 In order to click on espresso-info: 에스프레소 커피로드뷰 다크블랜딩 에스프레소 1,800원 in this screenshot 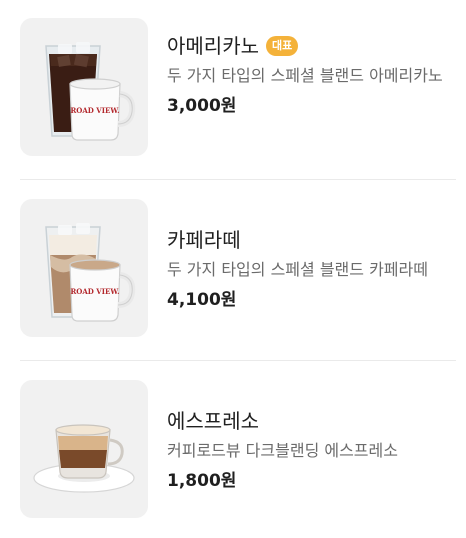, I will do `click(309, 449)`.